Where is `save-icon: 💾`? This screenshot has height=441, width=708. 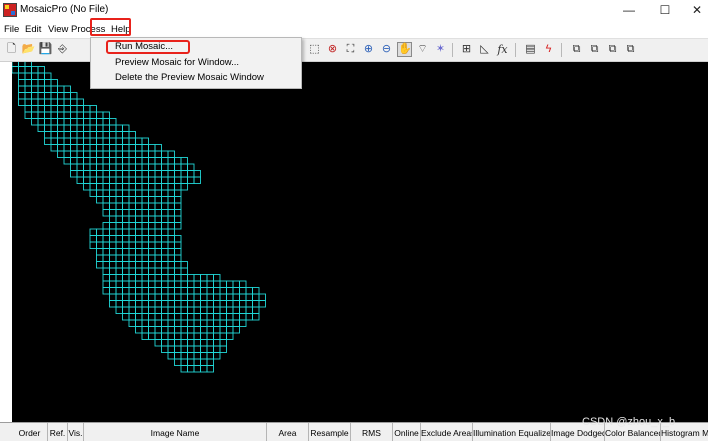 save-icon: 💾 is located at coordinates (45, 49).